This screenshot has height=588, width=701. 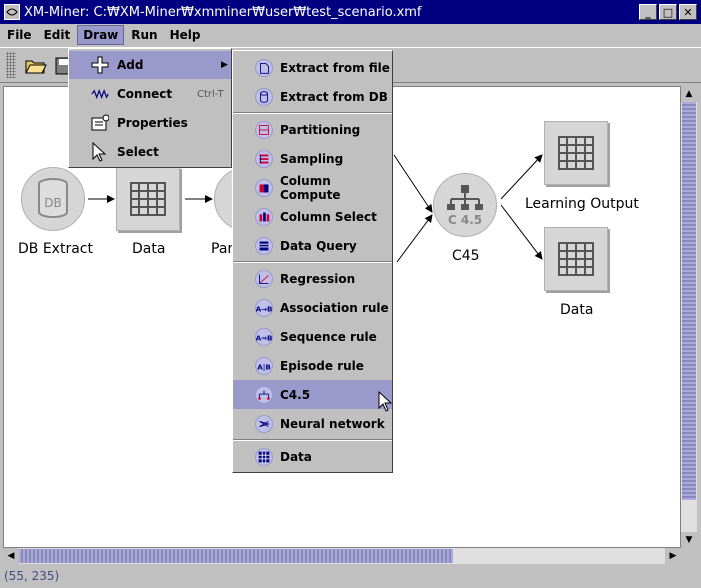 What do you see at coordinates (295, 394) in the screenshot?
I see `submenu-item-label: C4.5` at bounding box center [295, 394].